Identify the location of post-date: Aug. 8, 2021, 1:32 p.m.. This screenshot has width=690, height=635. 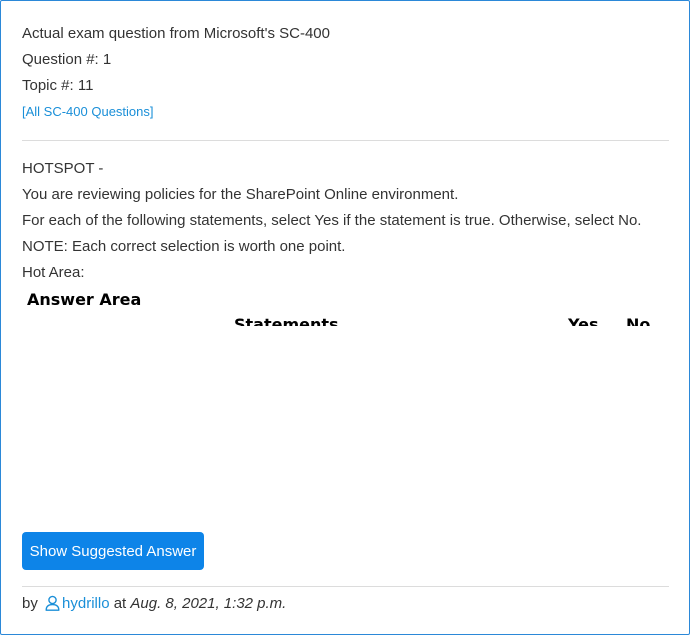
(208, 603).